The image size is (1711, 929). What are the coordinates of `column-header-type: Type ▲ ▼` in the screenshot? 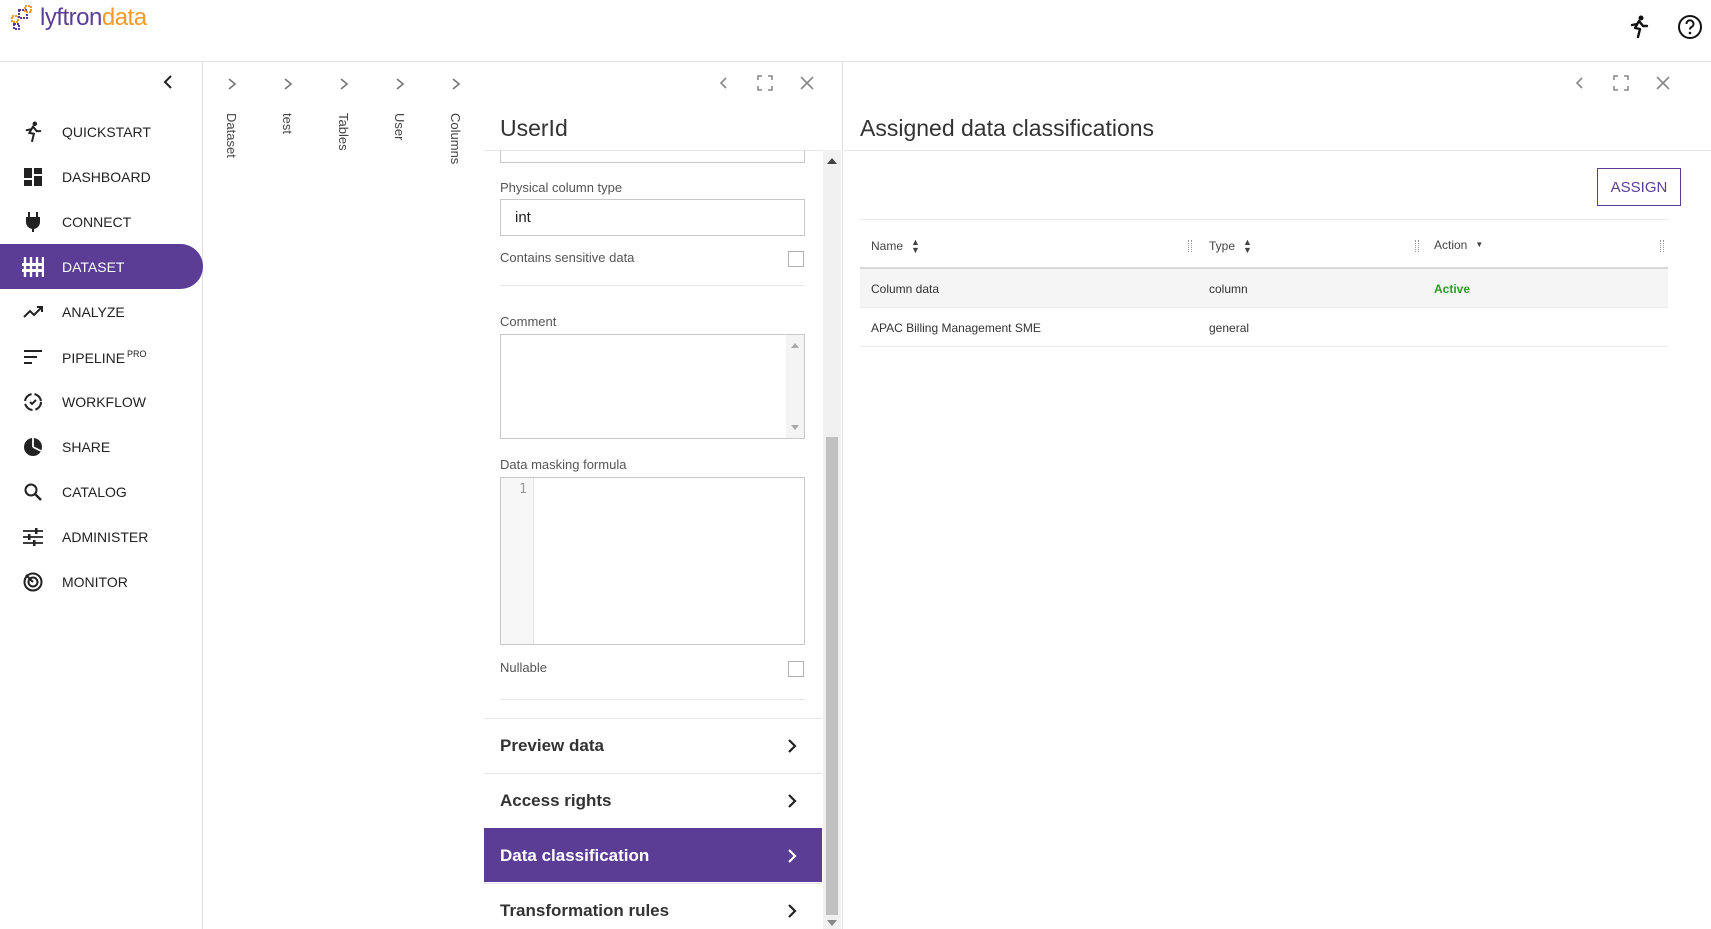 It's located at (1230, 246).